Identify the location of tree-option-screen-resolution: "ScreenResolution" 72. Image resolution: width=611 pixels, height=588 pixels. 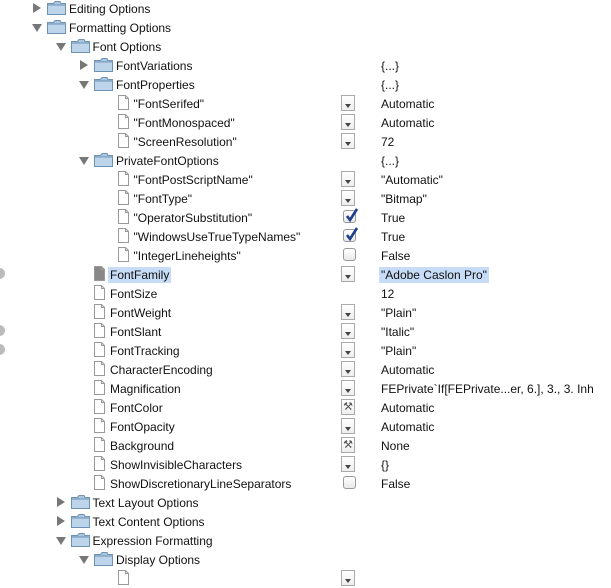
(305, 141).